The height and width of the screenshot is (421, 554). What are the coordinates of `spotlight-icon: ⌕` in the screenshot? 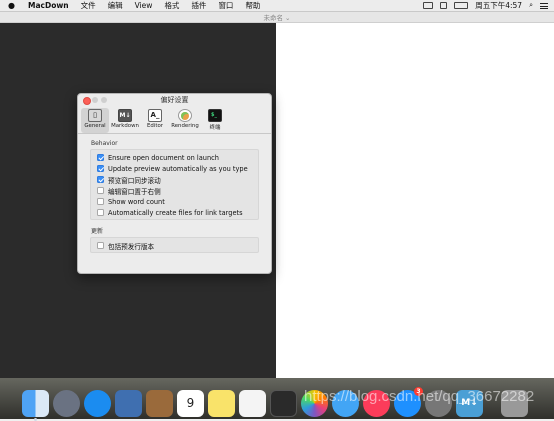 It's located at (531, 5).